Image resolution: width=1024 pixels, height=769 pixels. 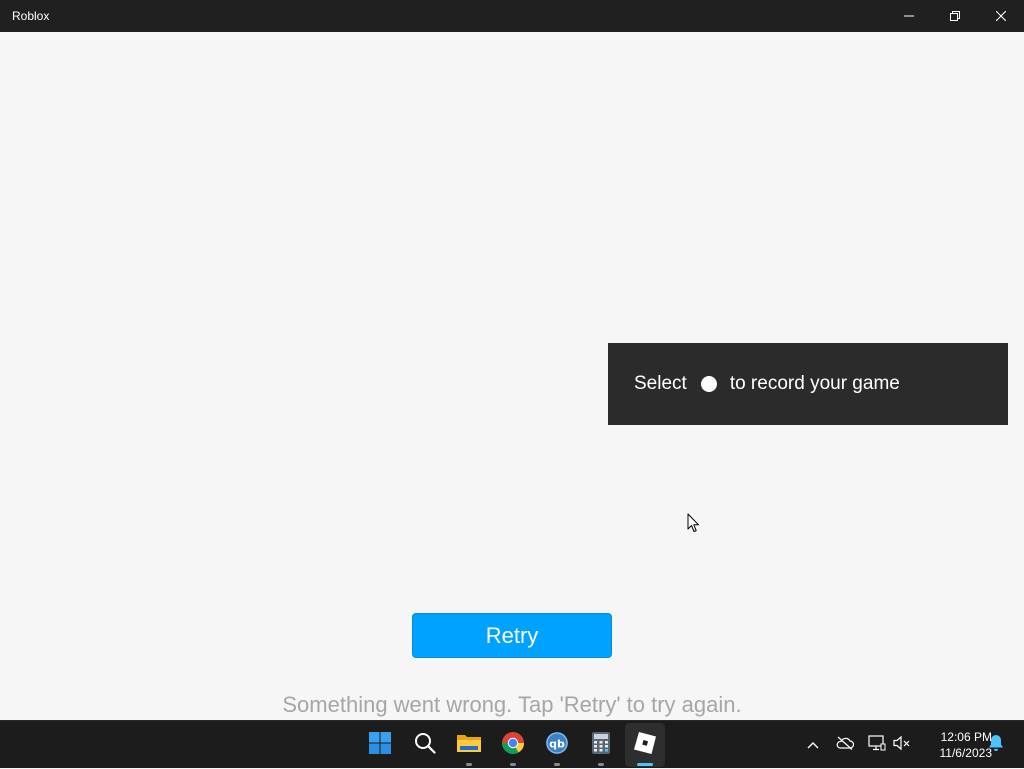 What do you see at coordinates (645, 764) in the screenshot?
I see `active-indicator` at bounding box center [645, 764].